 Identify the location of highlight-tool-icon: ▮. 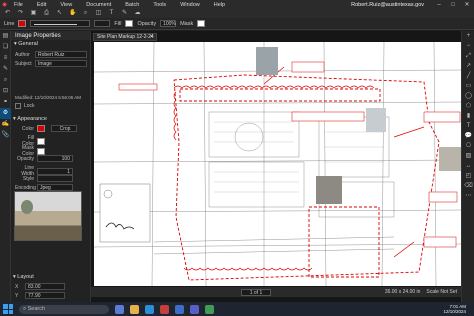
(468, 116).